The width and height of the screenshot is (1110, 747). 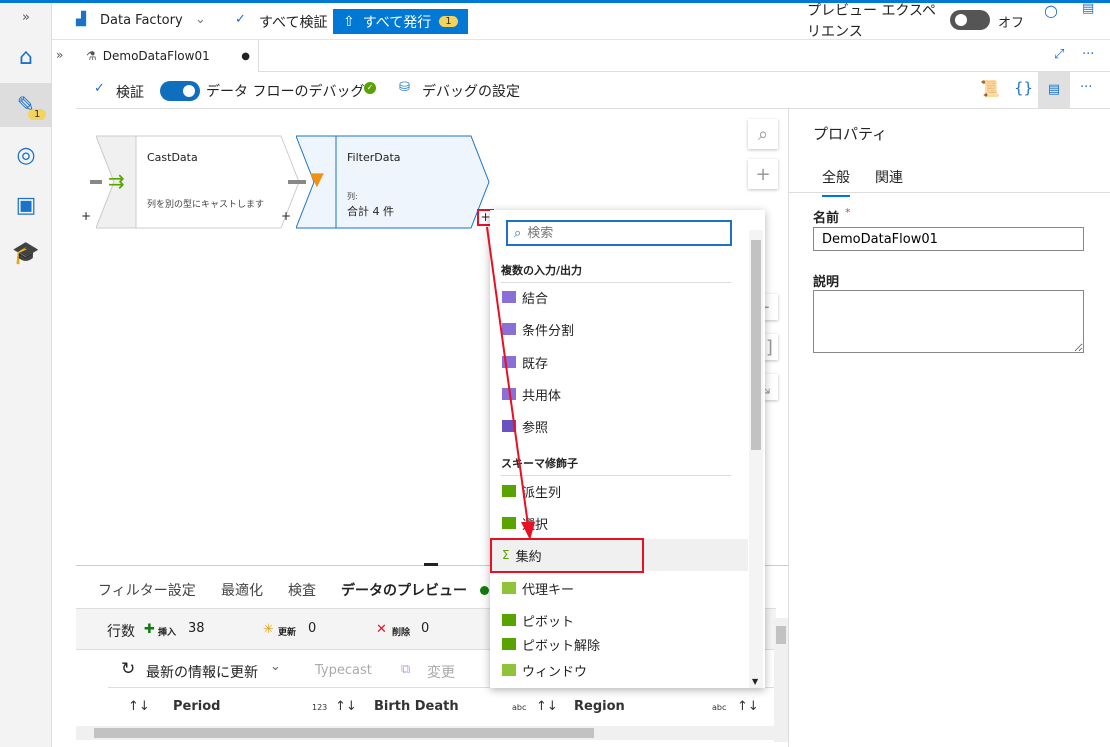 What do you see at coordinates (763, 134) in the screenshot?
I see `canvas-search-button: ⌕` at bounding box center [763, 134].